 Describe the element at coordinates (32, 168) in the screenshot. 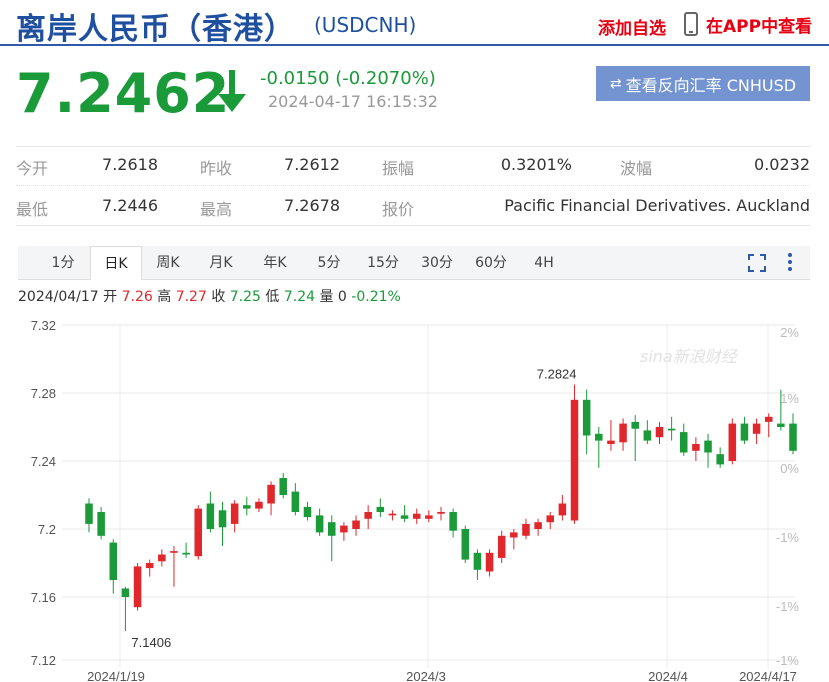

I see `open-label: 今开` at that location.